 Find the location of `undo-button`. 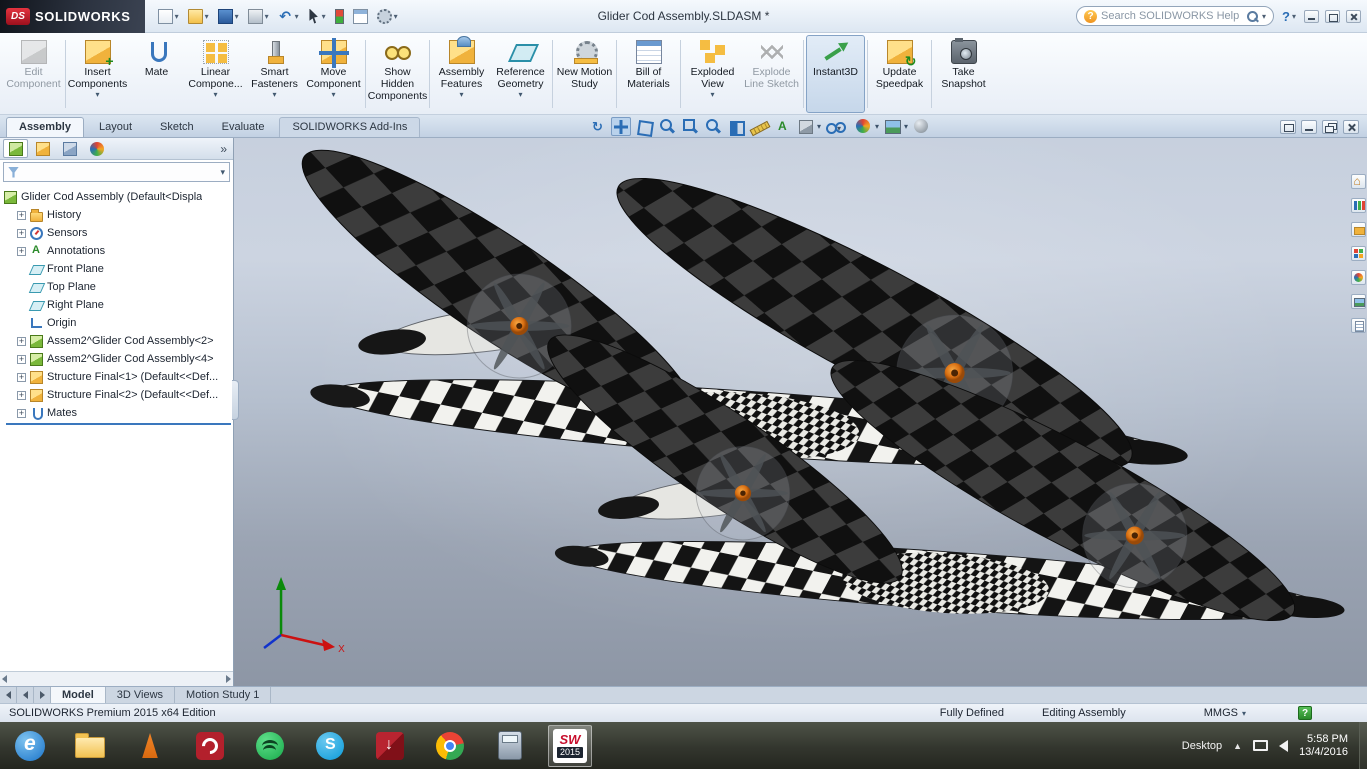

undo-button is located at coordinates (288, 16).